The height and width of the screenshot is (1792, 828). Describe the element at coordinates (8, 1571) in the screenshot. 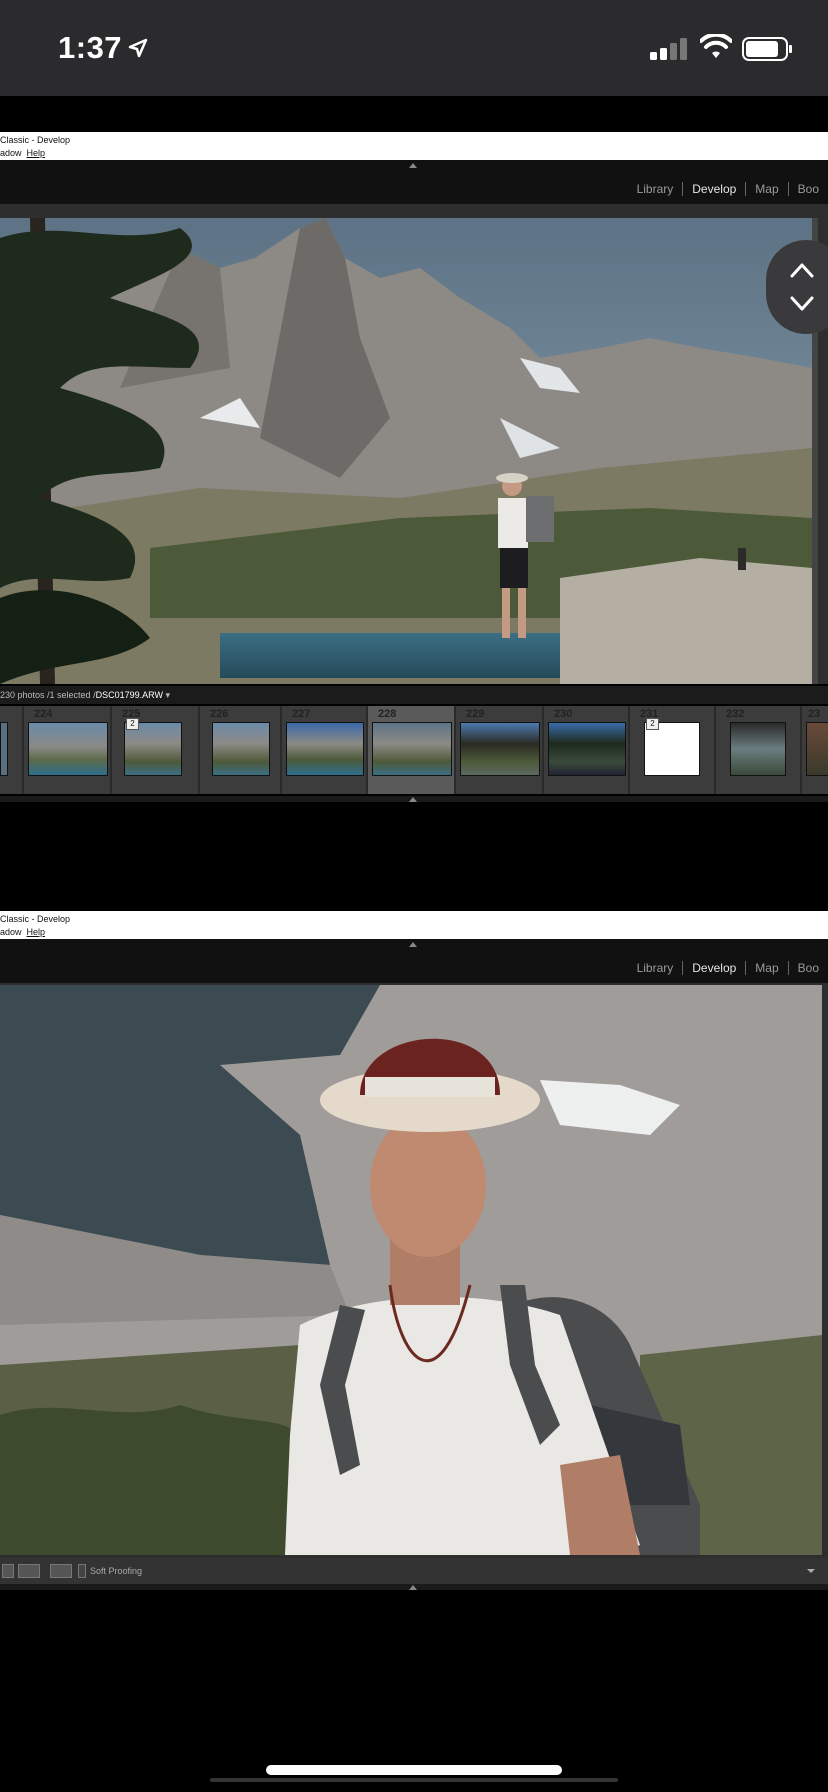

I see `loupe-view-button` at that location.